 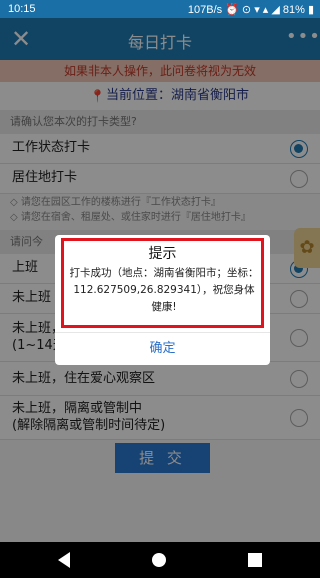 What do you see at coordinates (22, 9) in the screenshot?
I see `status-time: 10:15` at bounding box center [22, 9].